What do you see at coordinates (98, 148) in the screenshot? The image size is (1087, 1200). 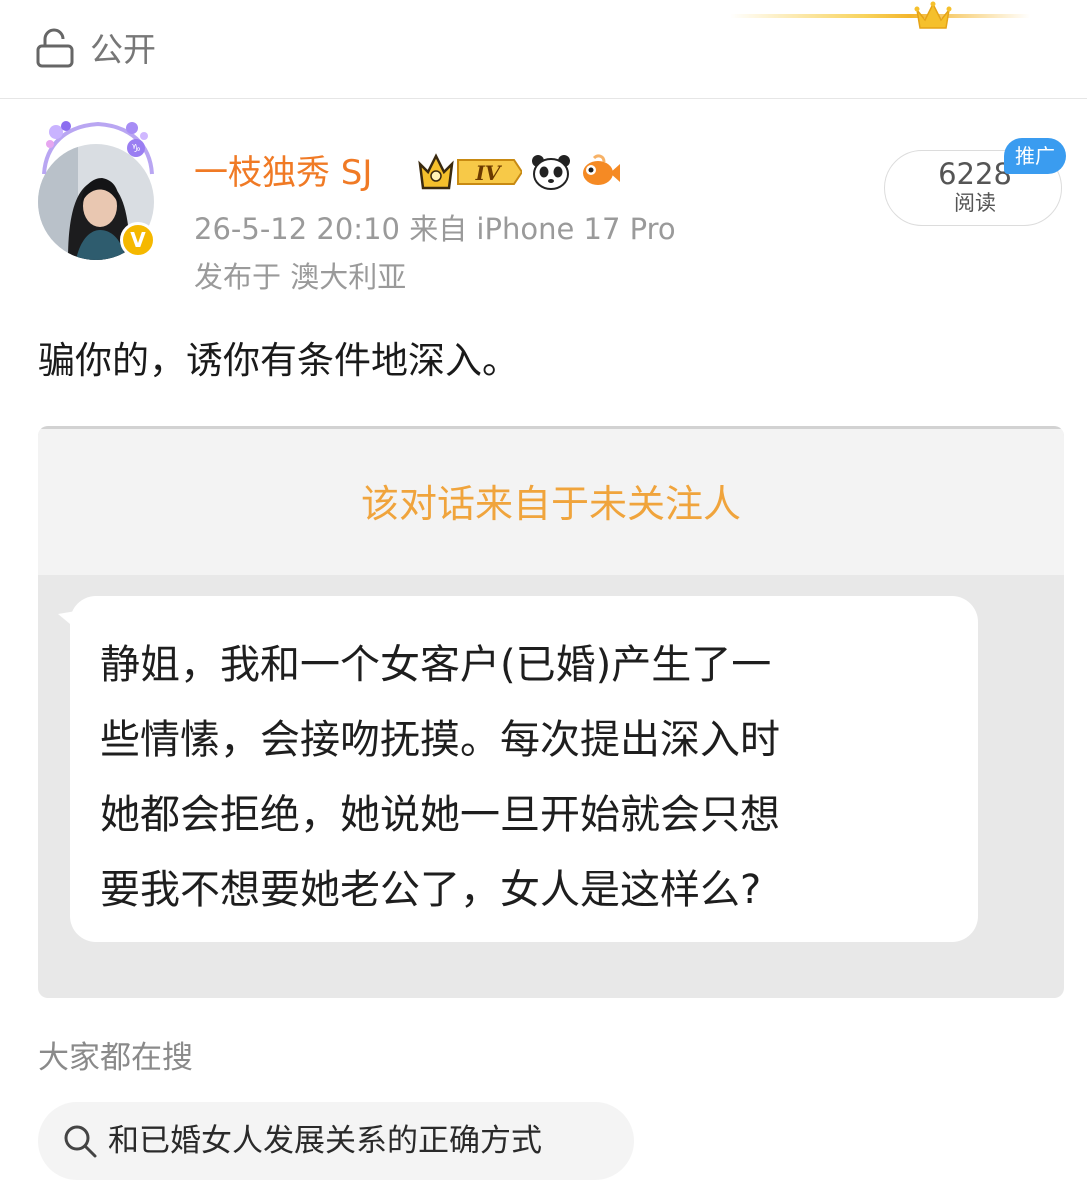 I see `avatar-frame-decoration: ♑` at bounding box center [98, 148].